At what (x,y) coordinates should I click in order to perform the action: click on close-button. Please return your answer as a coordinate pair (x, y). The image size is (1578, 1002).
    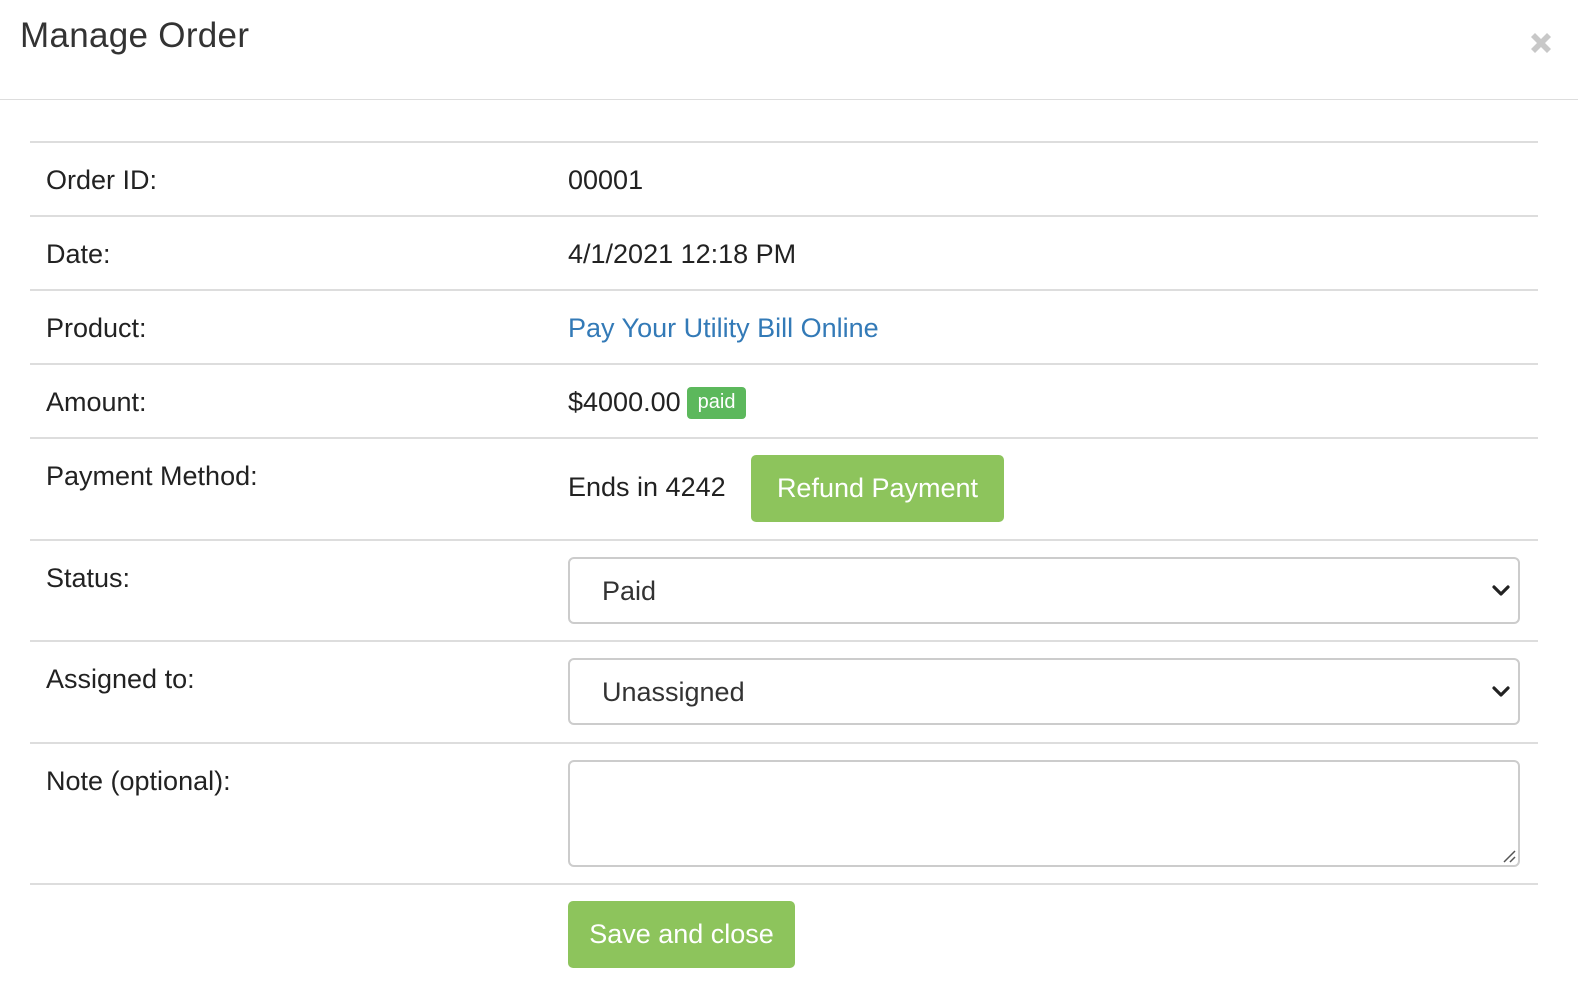
    Looking at the image, I should click on (1541, 43).